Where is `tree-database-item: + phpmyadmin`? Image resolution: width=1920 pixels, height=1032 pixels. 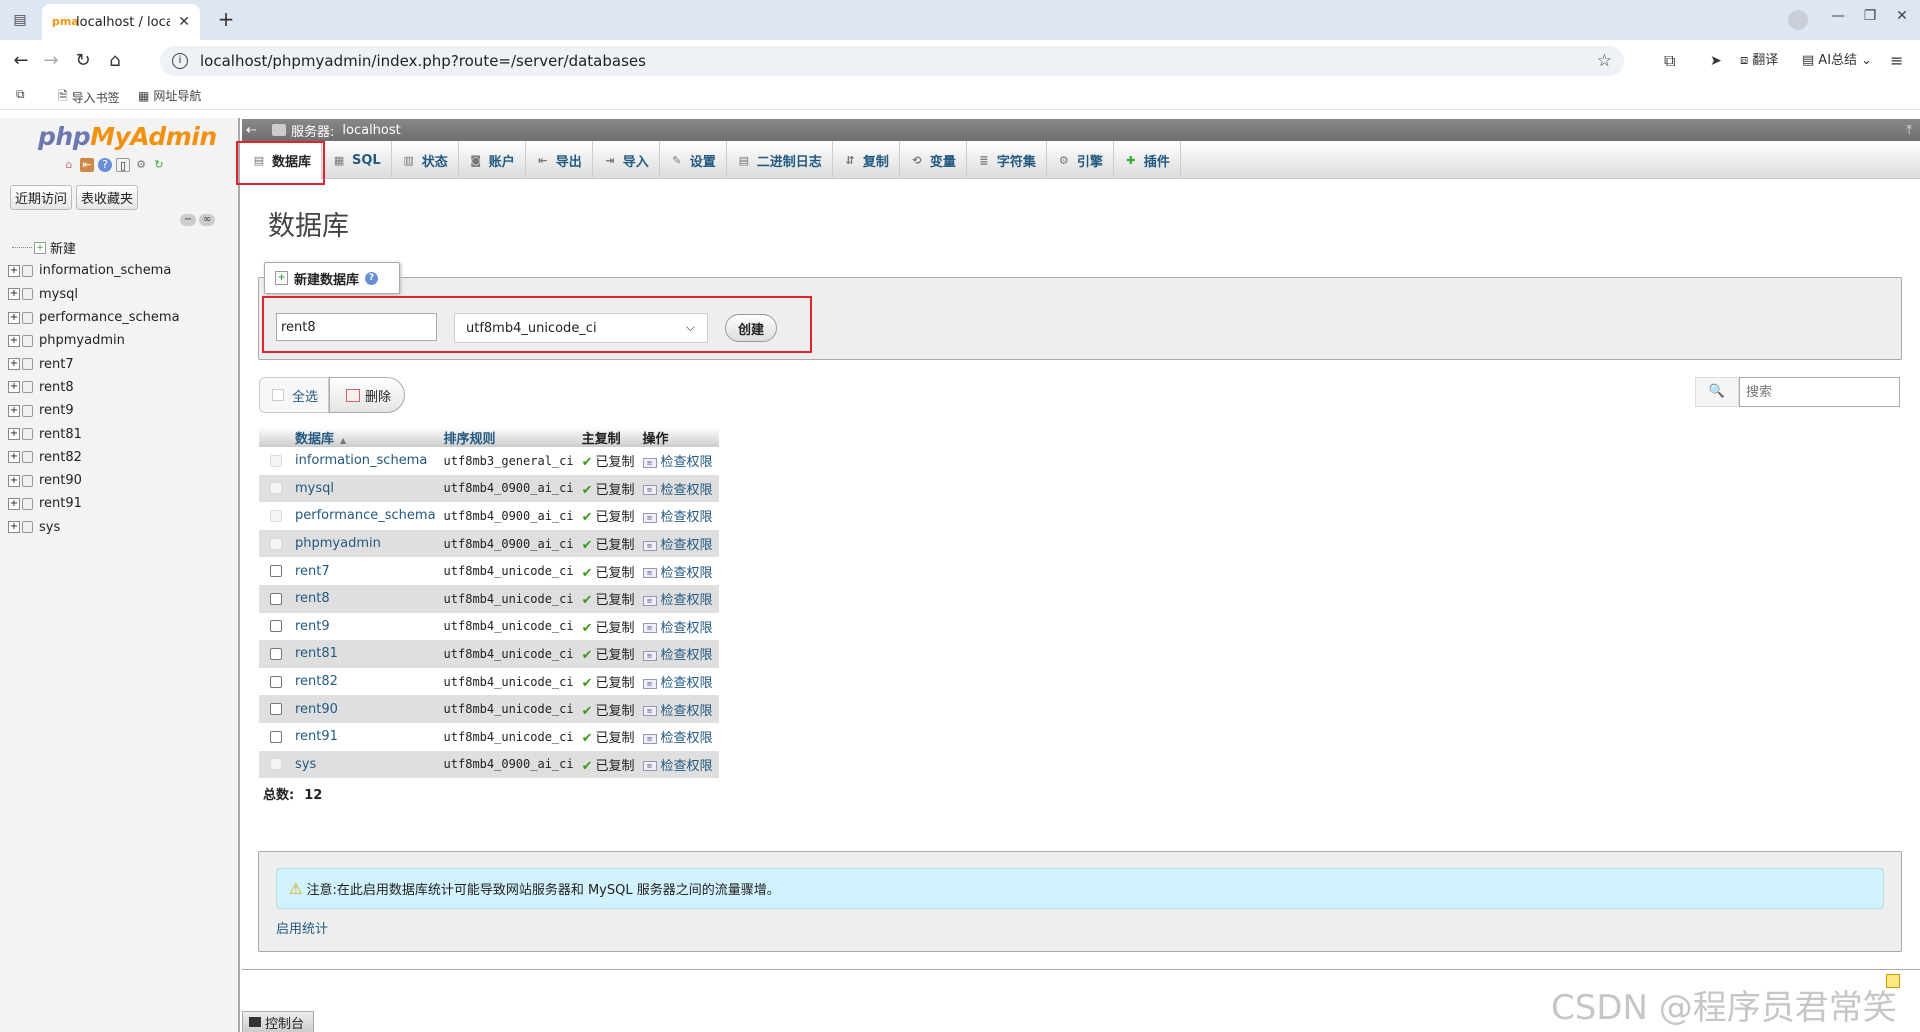 tree-database-item: + phpmyadmin is located at coordinates (123, 340).